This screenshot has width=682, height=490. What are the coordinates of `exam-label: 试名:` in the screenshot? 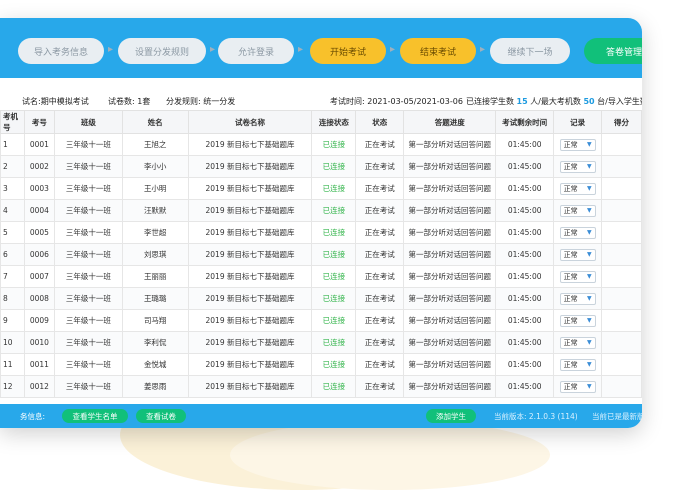 It's located at (31, 101).